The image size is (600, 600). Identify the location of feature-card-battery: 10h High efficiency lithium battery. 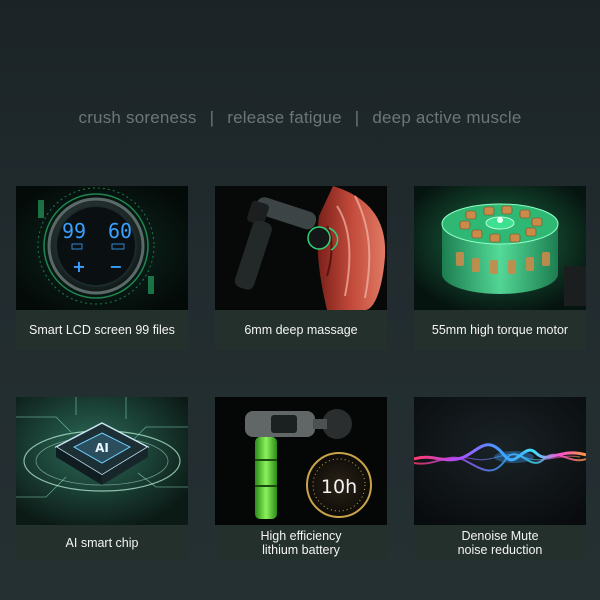
(301, 479).